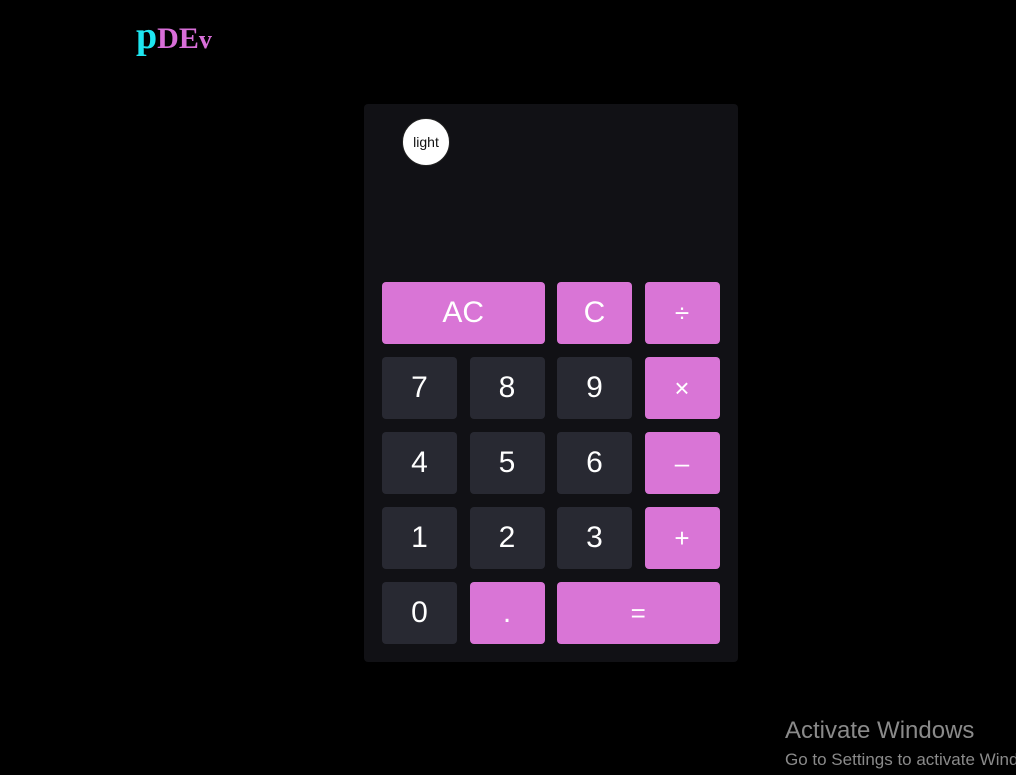 The image size is (1016, 775). I want to click on decimal-point-button: ., so click(507, 613).